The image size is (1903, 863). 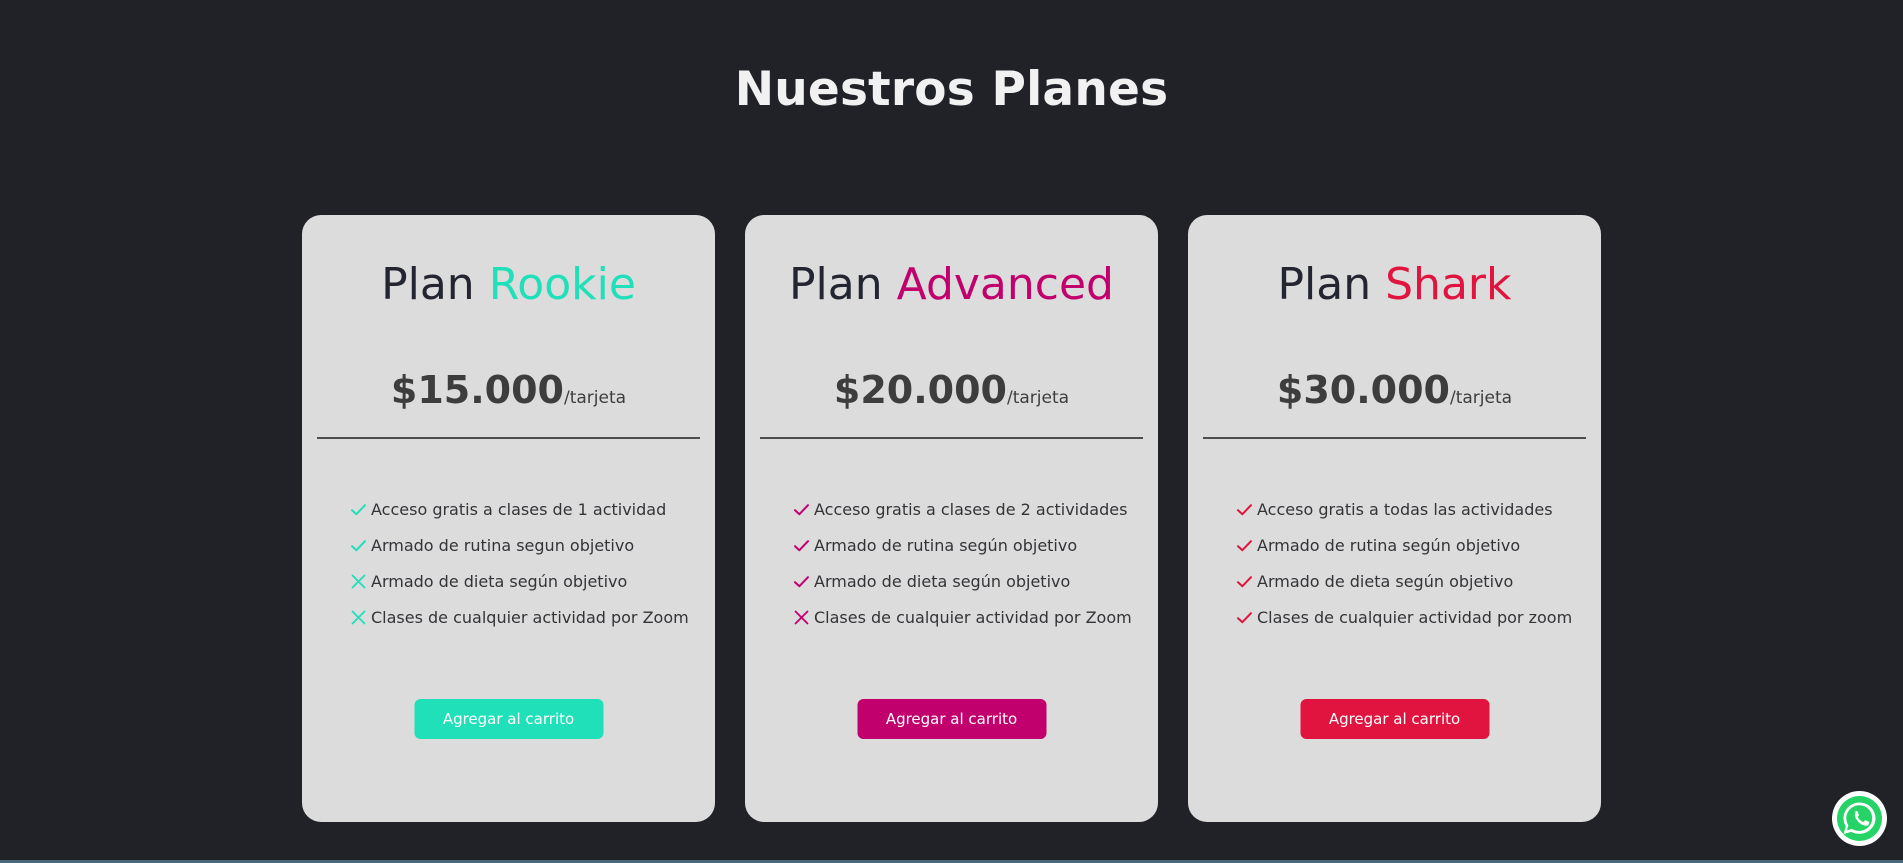 I want to click on plan-name: Rookie, so click(x=562, y=284).